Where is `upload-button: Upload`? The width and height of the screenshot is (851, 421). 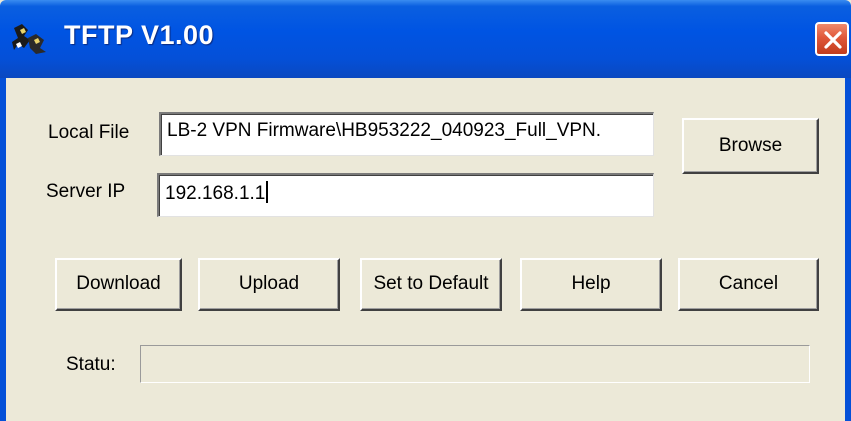 upload-button: Upload is located at coordinates (269, 284).